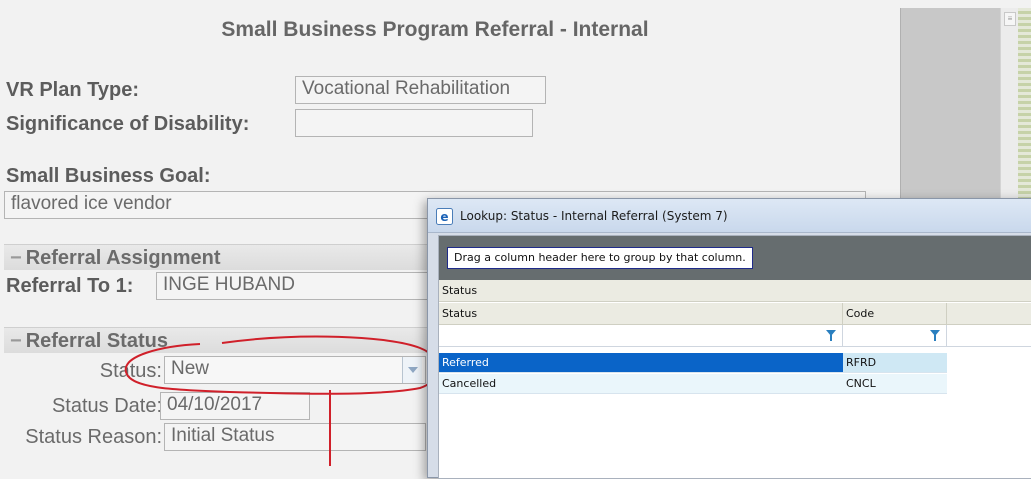  What do you see at coordinates (96, 341) in the screenshot?
I see `referral-status-title: Referral Status` at bounding box center [96, 341].